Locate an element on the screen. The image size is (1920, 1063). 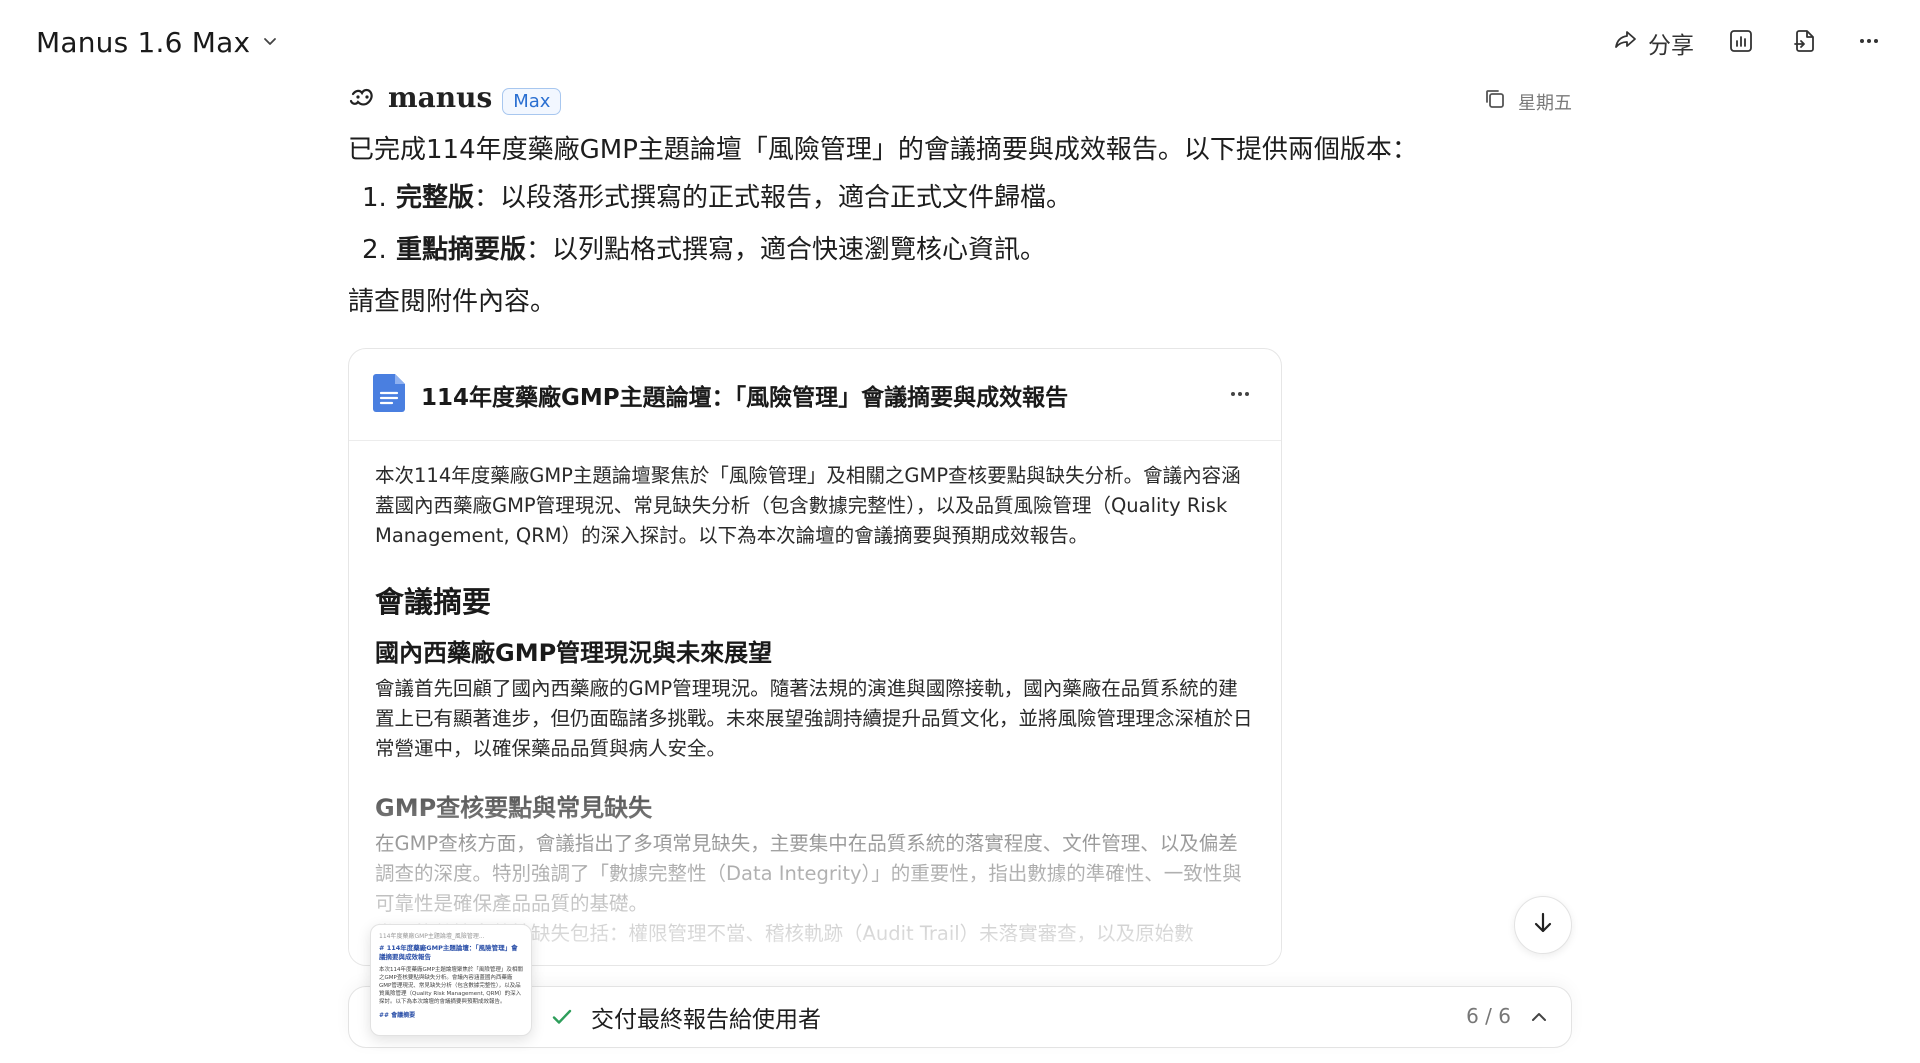
document-more-button is located at coordinates (1240, 394).